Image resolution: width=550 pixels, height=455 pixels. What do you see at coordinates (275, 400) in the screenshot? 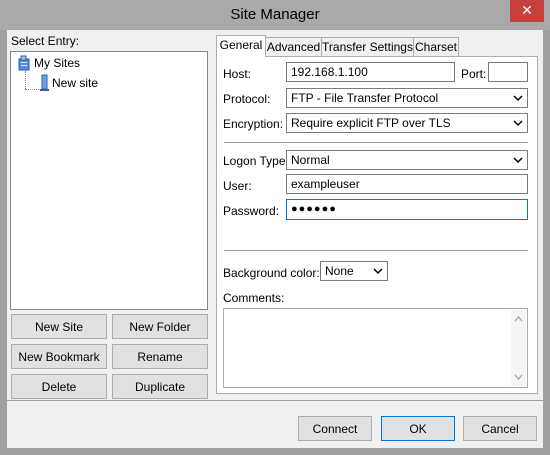
I see `footer-separator` at bounding box center [275, 400].